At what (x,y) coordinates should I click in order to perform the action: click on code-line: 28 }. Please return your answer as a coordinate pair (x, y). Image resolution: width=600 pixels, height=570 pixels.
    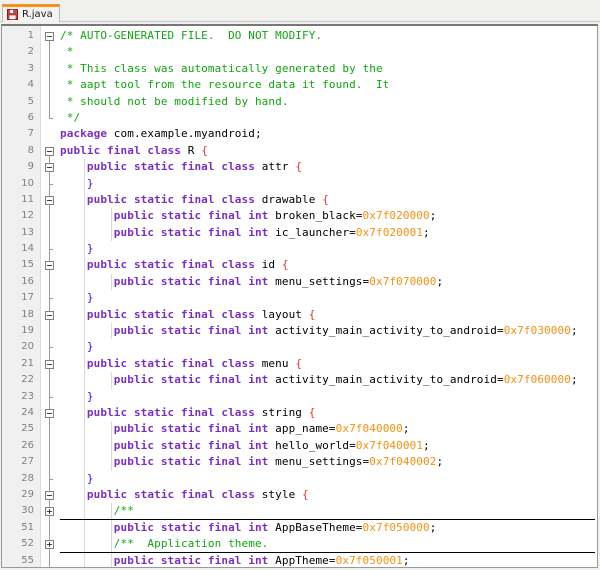
    Looking at the image, I should click on (299, 478).